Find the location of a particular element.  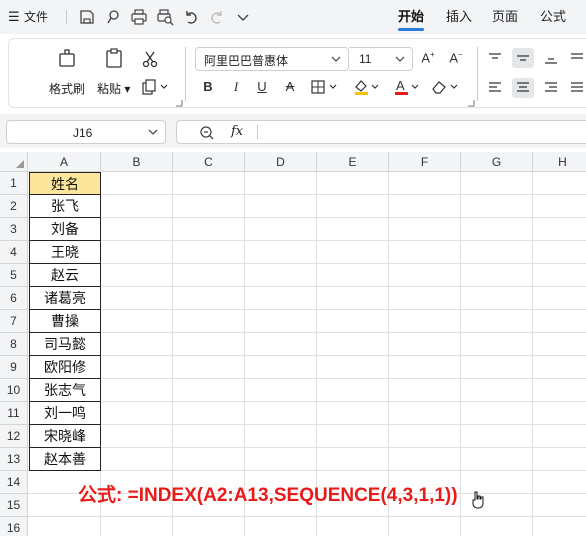

format-painter-icon is located at coordinates (113, 17).